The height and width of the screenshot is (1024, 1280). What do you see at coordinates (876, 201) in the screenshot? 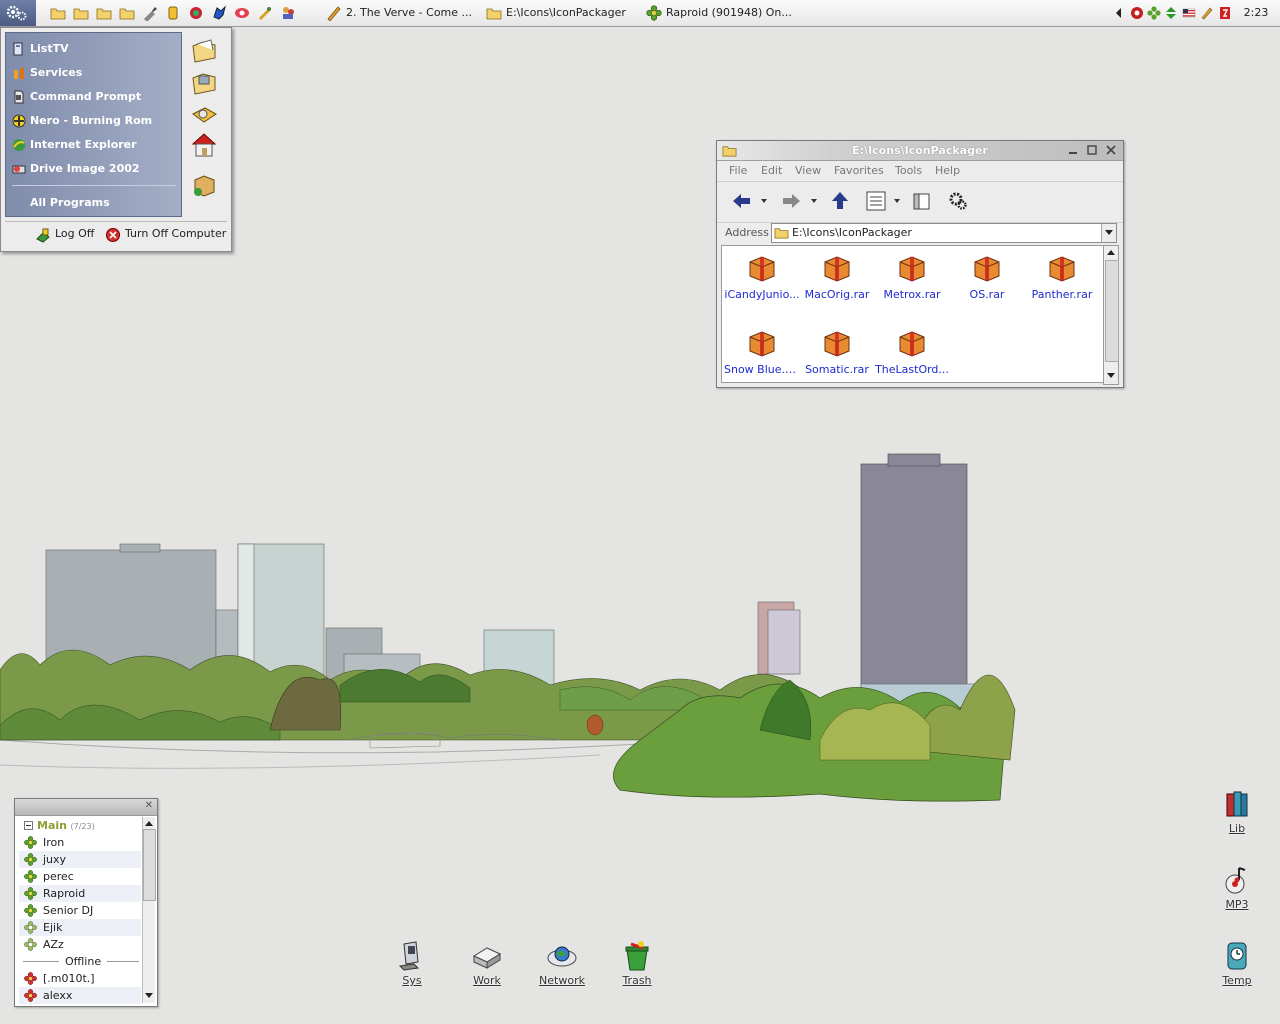
I see `views-icon` at bounding box center [876, 201].